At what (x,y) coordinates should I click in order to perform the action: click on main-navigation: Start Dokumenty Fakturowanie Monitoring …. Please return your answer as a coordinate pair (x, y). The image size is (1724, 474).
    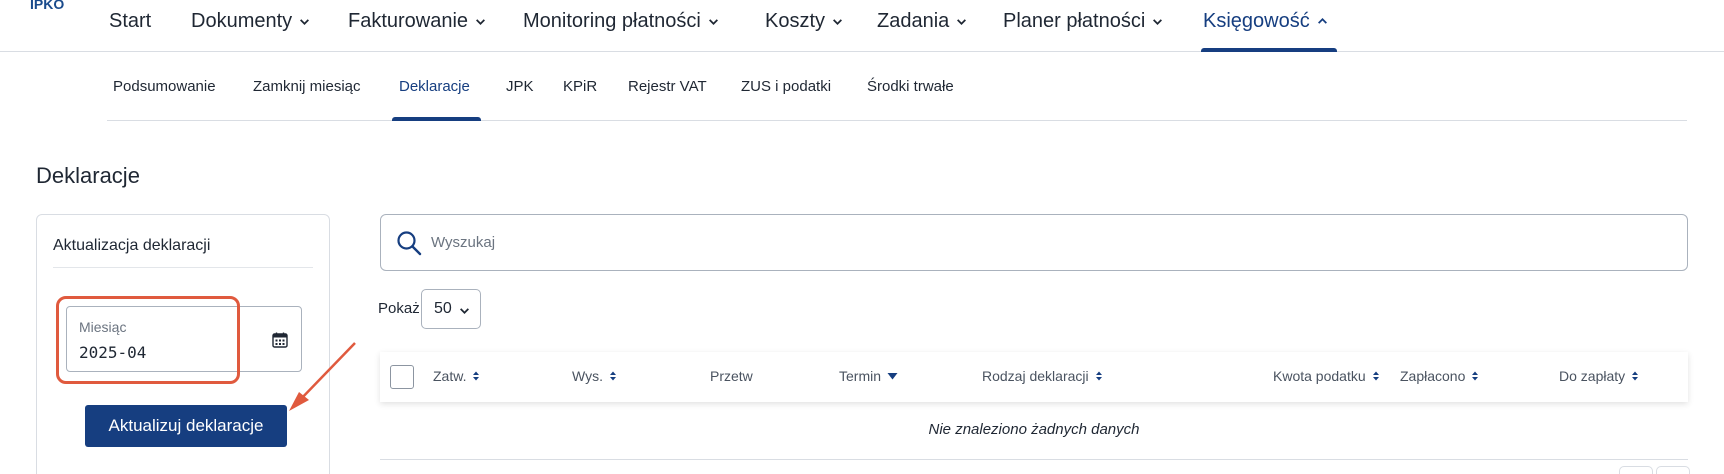
    Looking at the image, I should click on (862, 26).